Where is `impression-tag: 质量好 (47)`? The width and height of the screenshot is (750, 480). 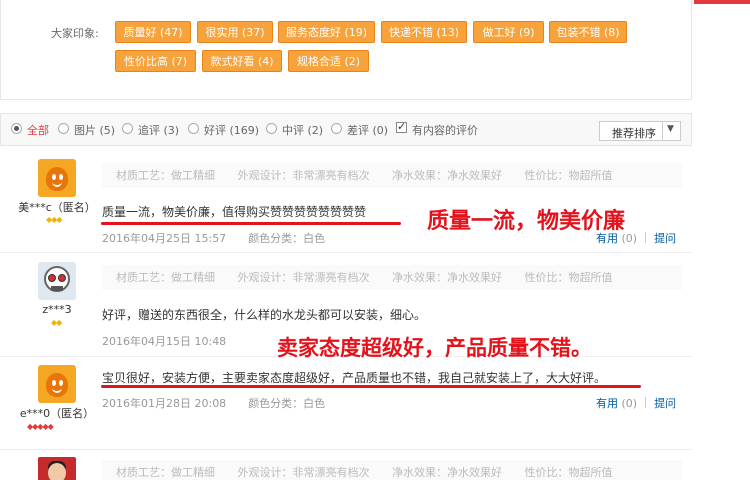
impression-tag: 质量好 (47) is located at coordinates (153, 32).